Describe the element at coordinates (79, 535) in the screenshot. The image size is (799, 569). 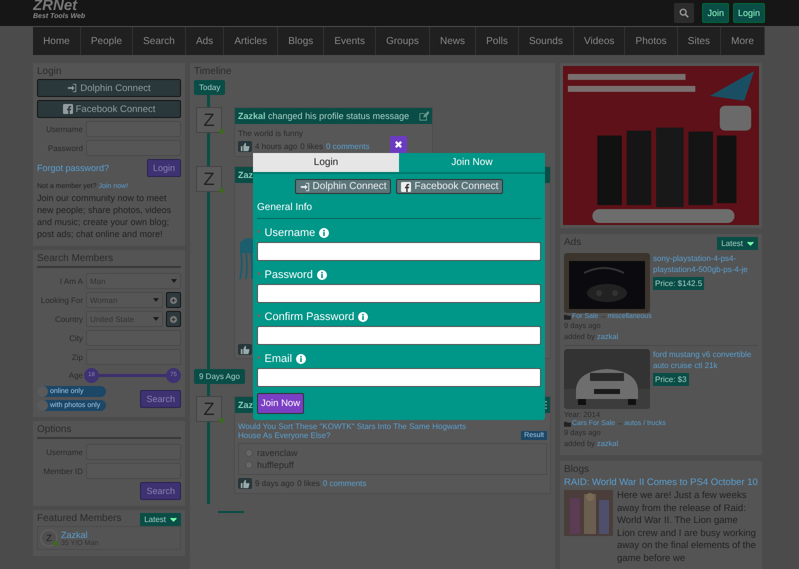
I see `member-name: Zazkal` at that location.